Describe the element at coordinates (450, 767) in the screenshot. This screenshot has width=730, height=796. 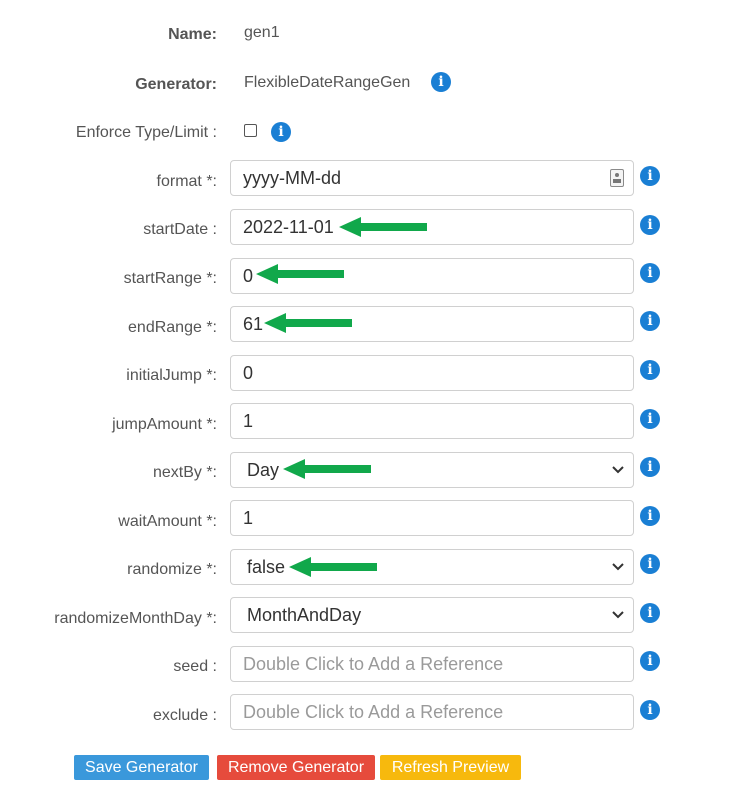
I see `refresh-preview-button: Refresh Preview` at that location.